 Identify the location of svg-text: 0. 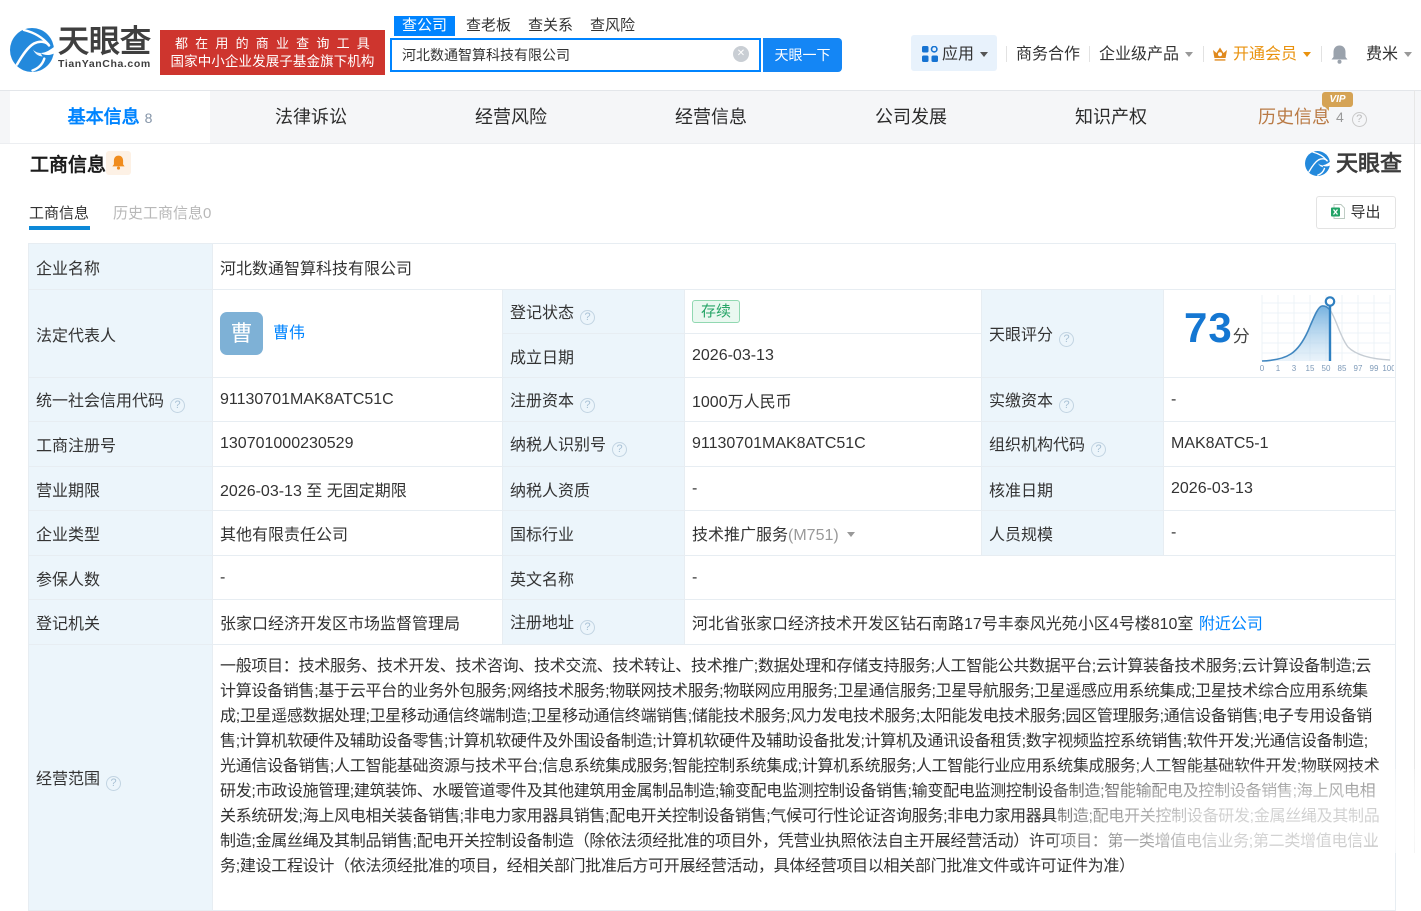
(1262, 368).